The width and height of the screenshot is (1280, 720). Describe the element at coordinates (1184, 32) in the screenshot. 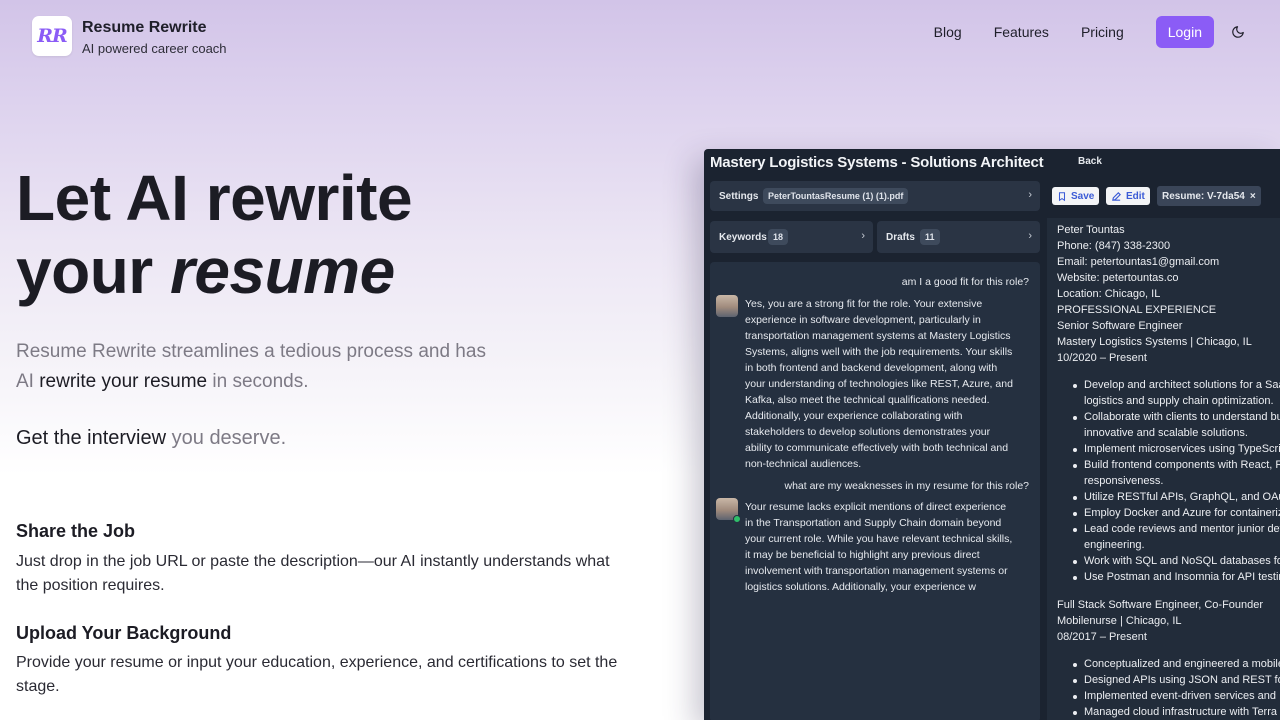

I see `login-button: Login` at that location.